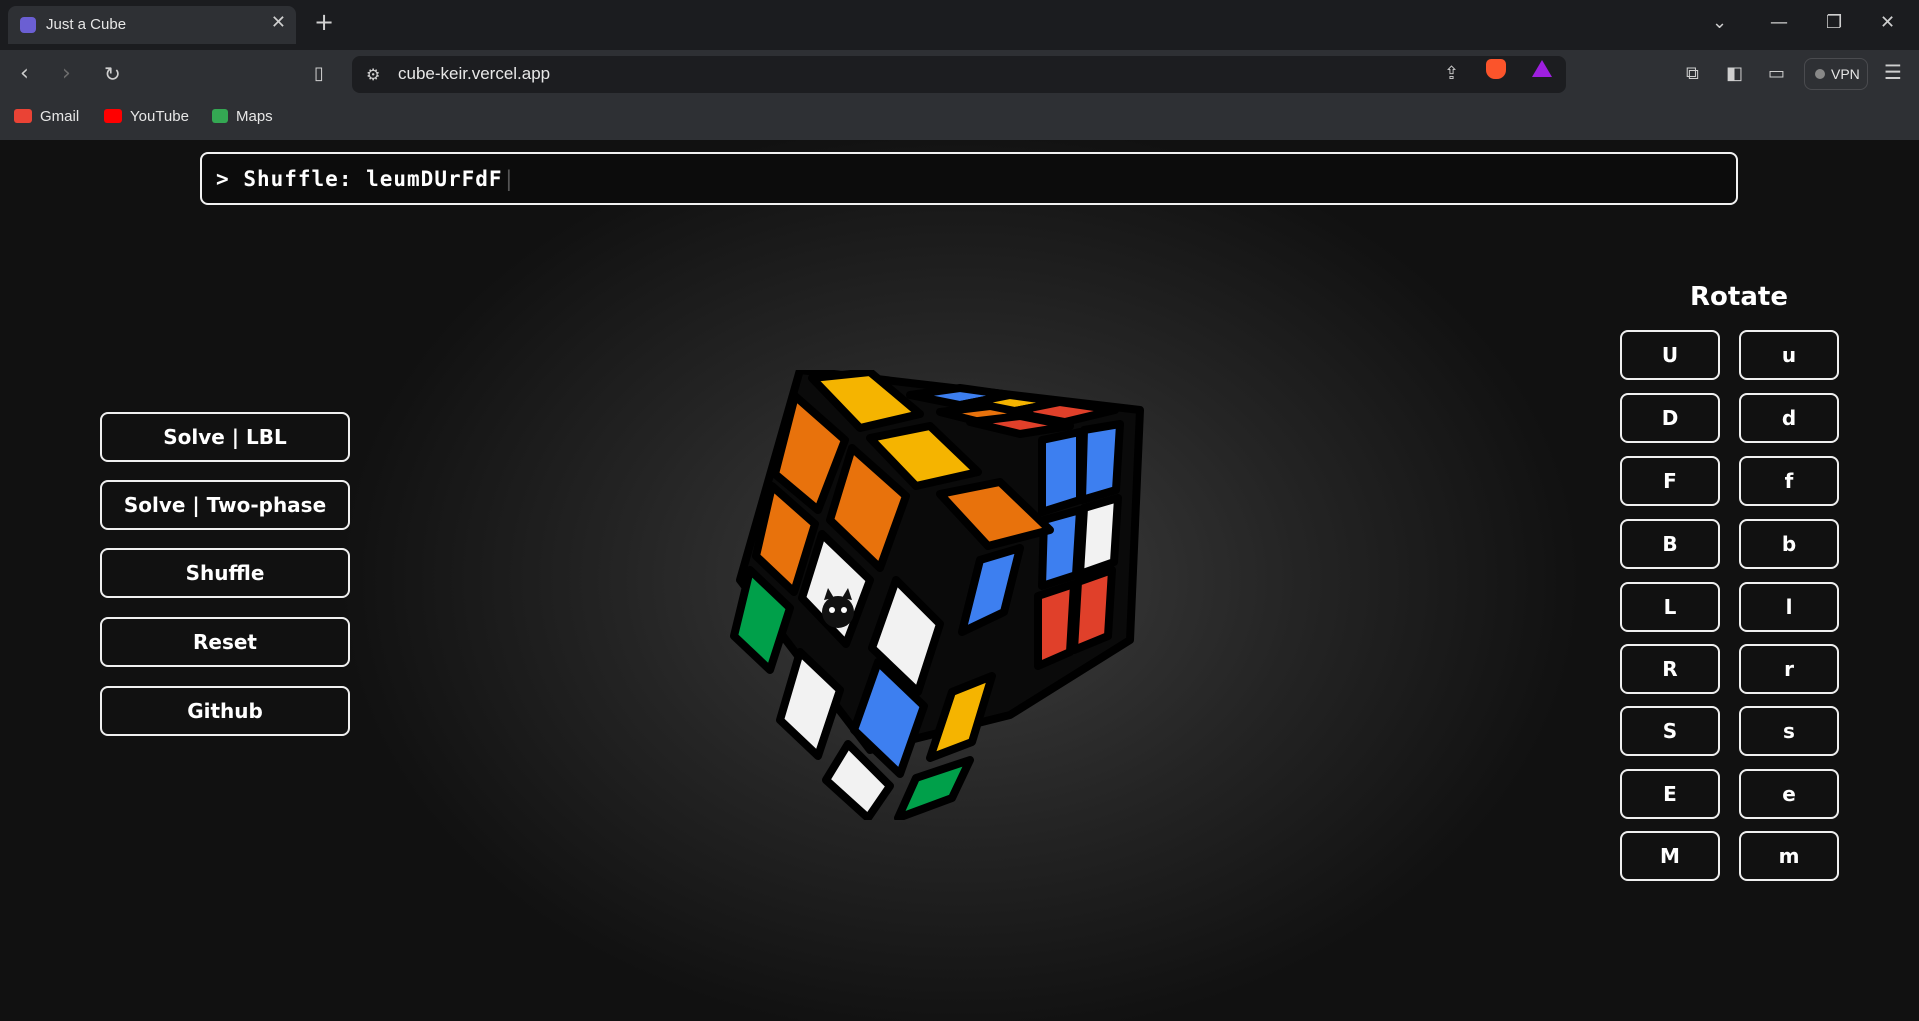  Describe the element at coordinates (1789, 481) in the screenshot. I see `rotate-f-button: f` at that location.